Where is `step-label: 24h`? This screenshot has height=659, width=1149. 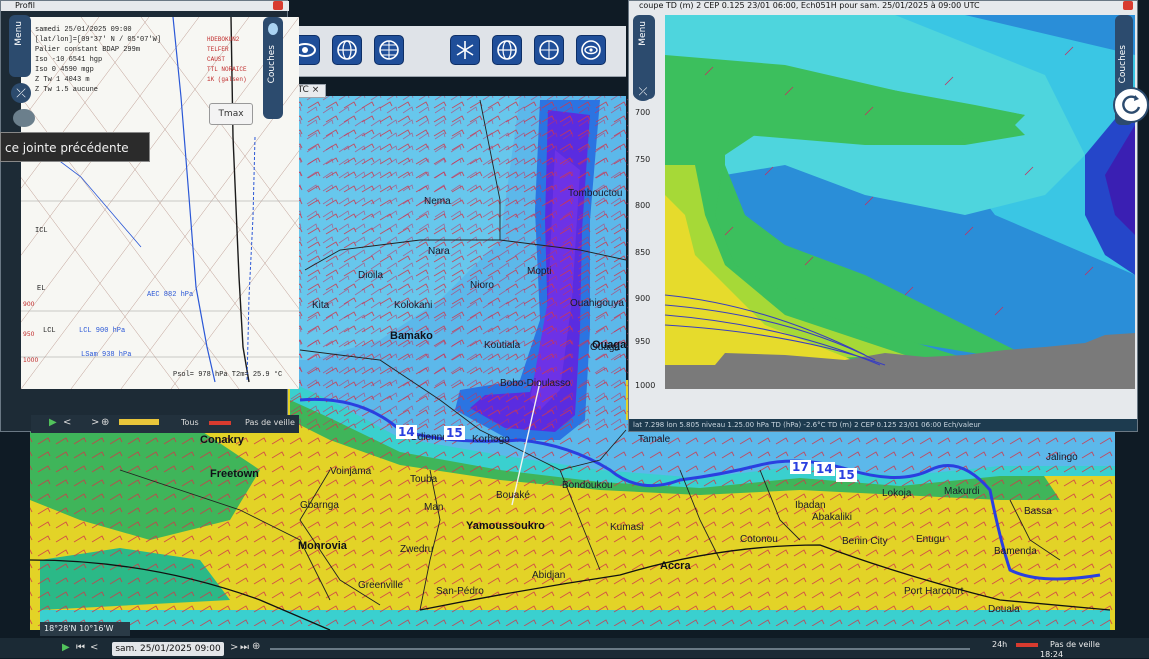
step-label: 24h is located at coordinates (999, 644).